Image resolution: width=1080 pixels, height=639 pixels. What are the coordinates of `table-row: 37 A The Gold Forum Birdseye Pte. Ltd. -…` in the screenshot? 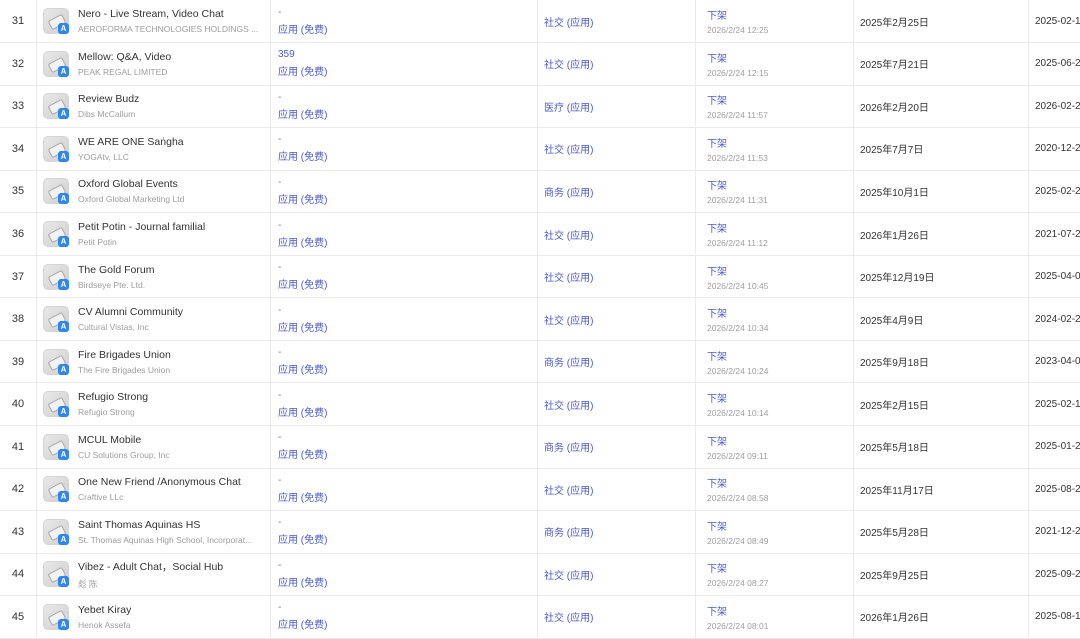 It's located at (540, 276).